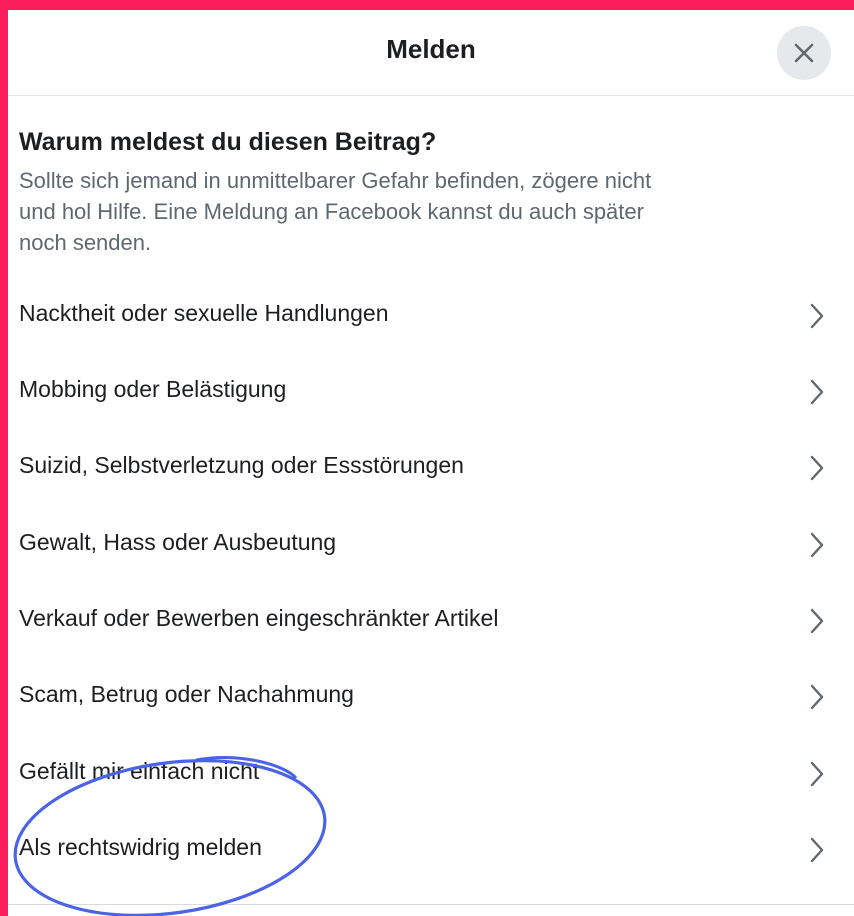 Image resolution: width=854 pixels, height=916 pixels. What do you see at coordinates (431, 392) in the screenshot?
I see `option-bullying: Mobbing oder Belästigung` at bounding box center [431, 392].